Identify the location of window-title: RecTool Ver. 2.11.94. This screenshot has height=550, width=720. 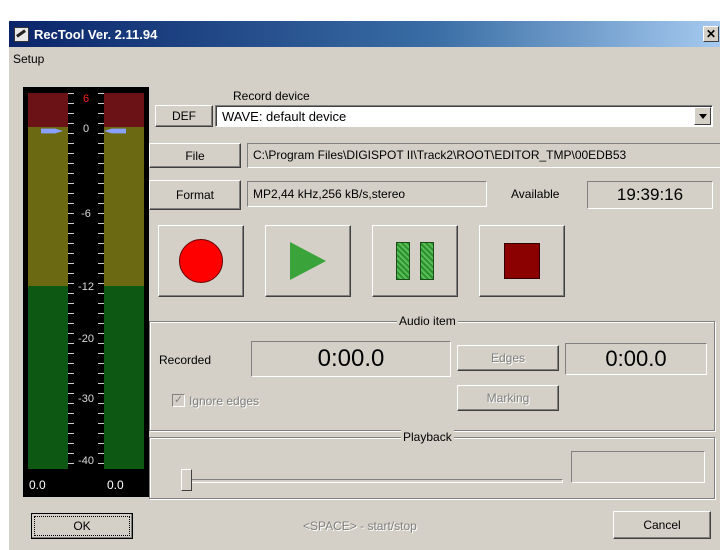
(96, 34).